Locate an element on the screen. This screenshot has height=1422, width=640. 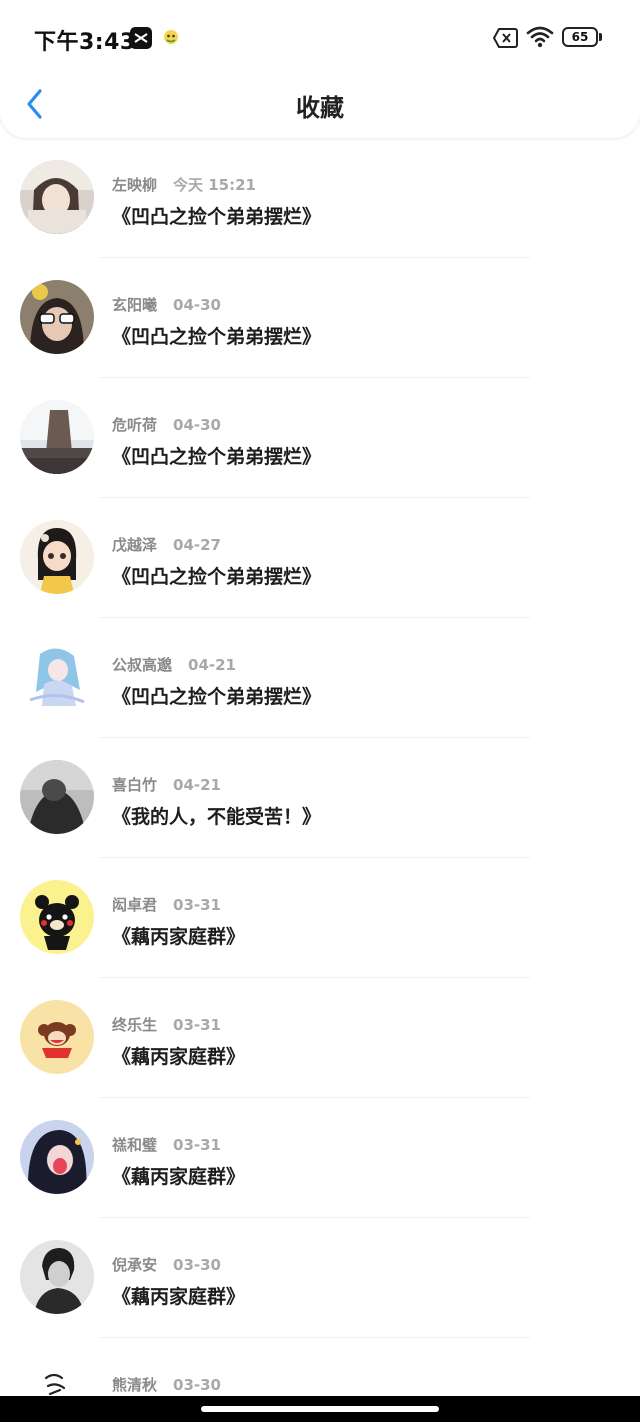
item-meta: 闳卓君 03-31 is located at coordinates (166, 904).